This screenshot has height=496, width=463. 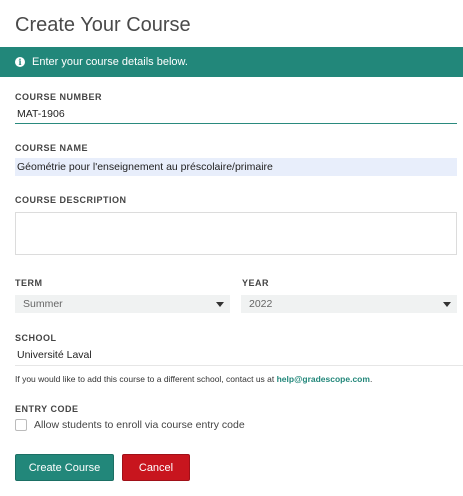 I want to click on school-value: Université Laval, so click(x=239, y=357).